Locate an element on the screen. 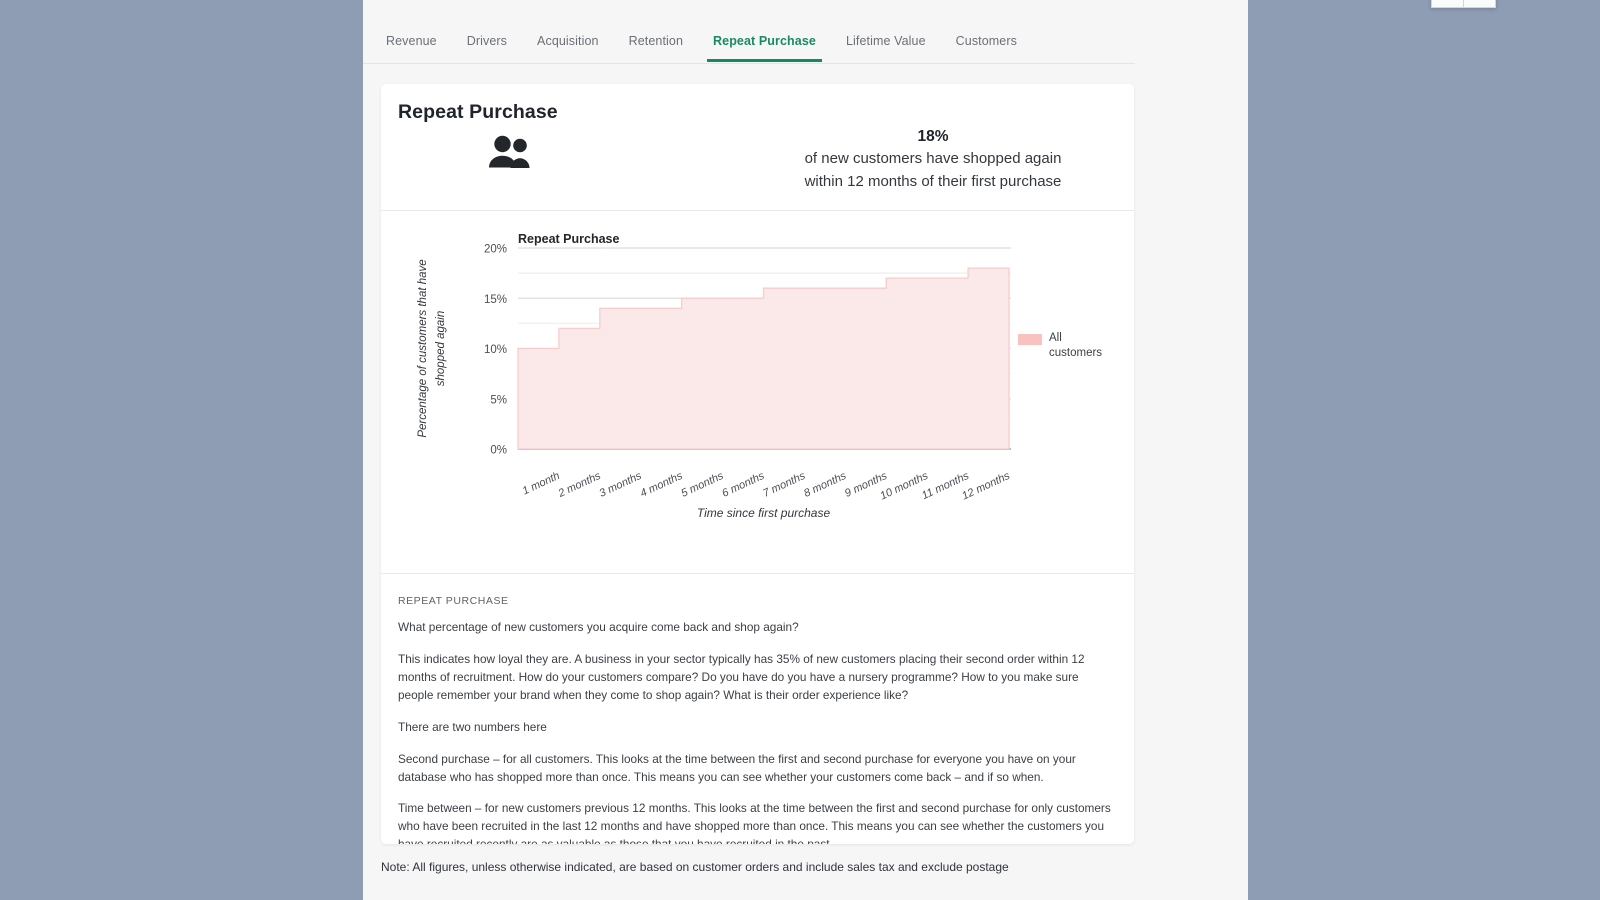 Image resolution: width=1600 pixels, height=900 pixels. tab-lifetime-value: Lifetime Value is located at coordinates (886, 41).